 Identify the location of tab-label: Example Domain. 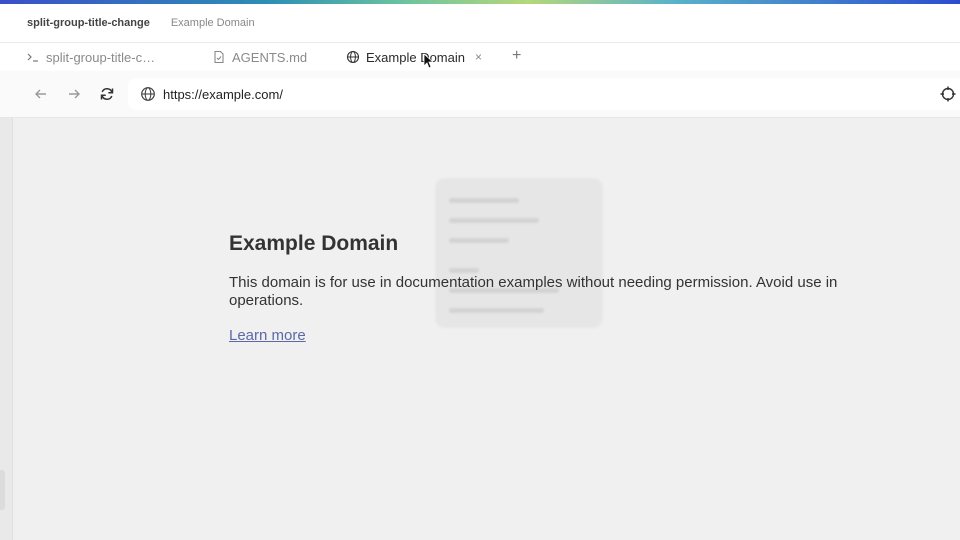
(415, 57).